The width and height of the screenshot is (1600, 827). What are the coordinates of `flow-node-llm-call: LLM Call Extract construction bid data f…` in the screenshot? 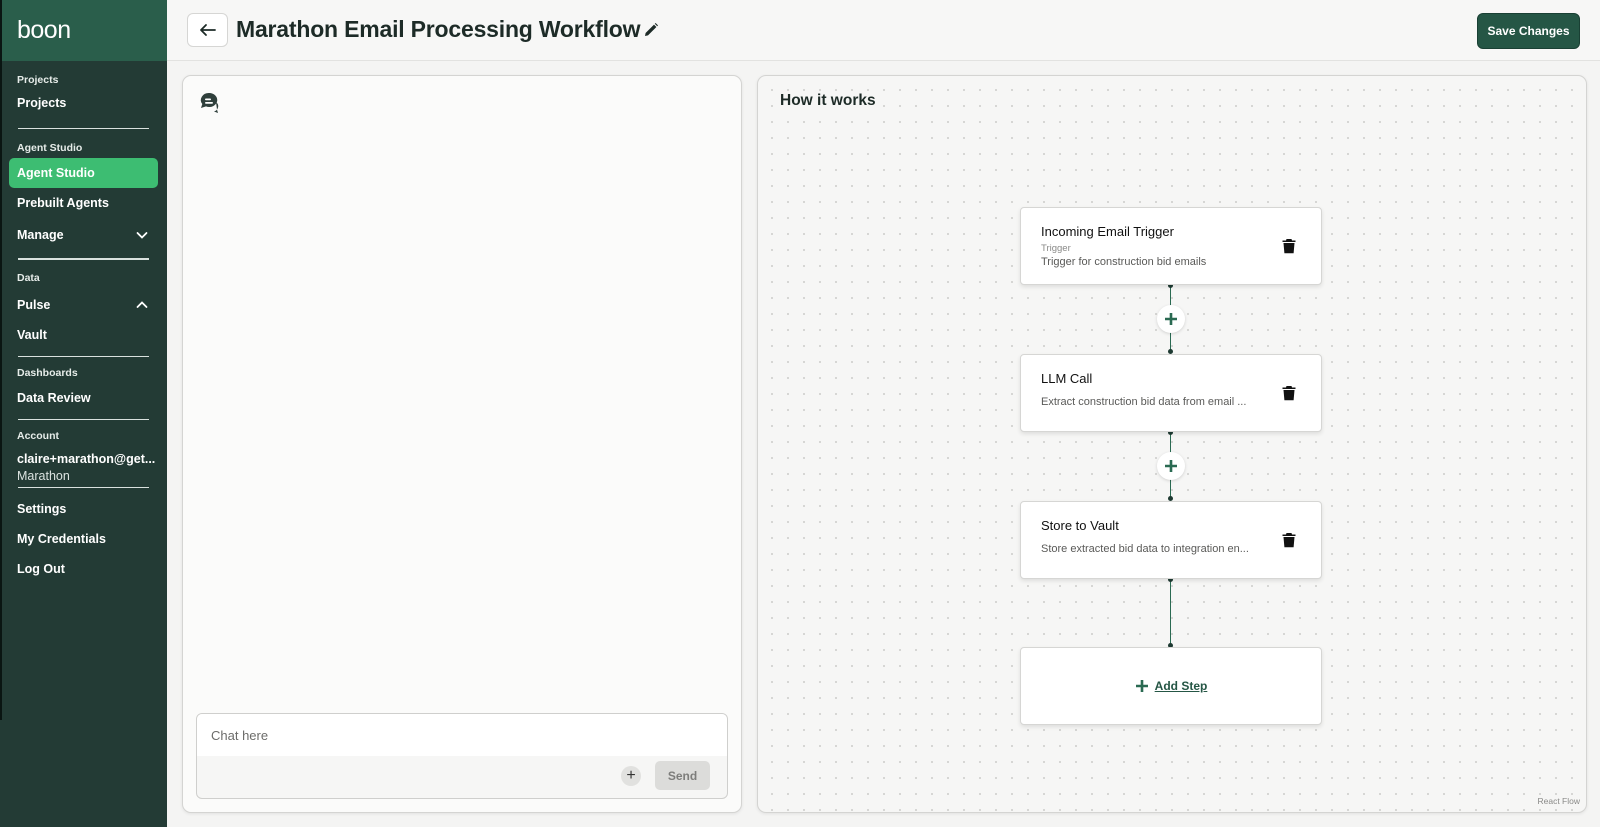 It's located at (1171, 393).